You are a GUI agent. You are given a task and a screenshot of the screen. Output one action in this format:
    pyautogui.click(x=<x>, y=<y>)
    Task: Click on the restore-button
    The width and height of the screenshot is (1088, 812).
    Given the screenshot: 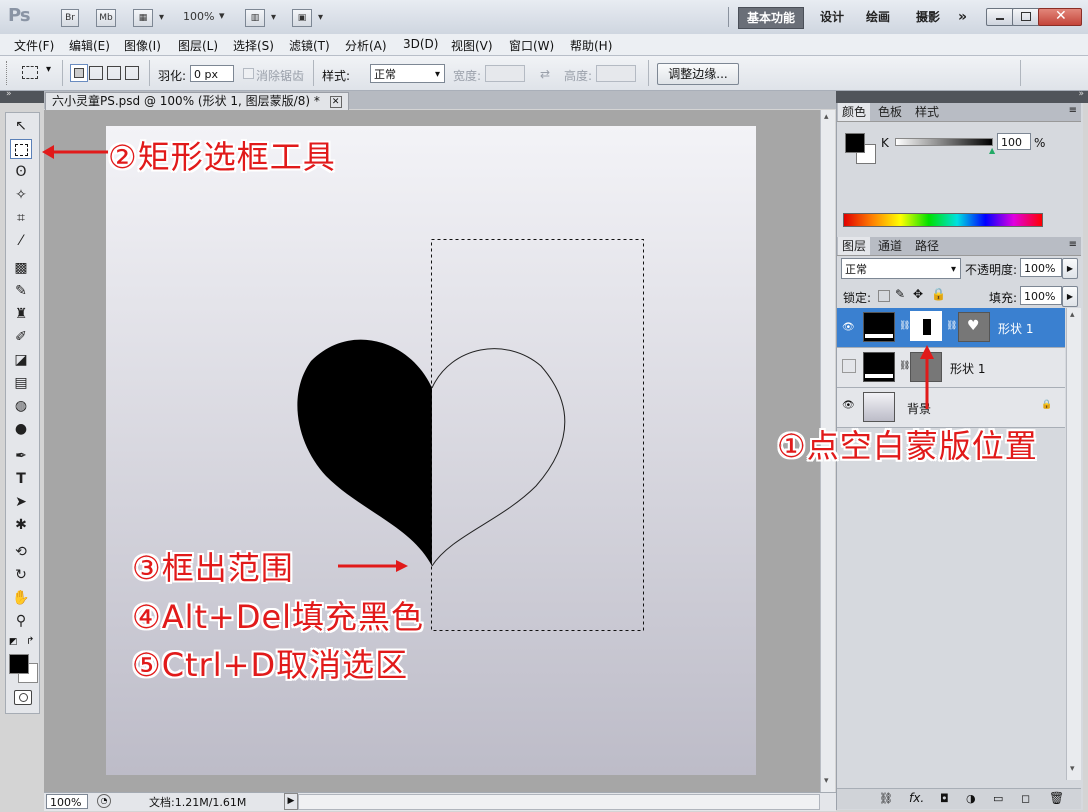 What is the action you would take?
    pyautogui.click(x=1026, y=17)
    